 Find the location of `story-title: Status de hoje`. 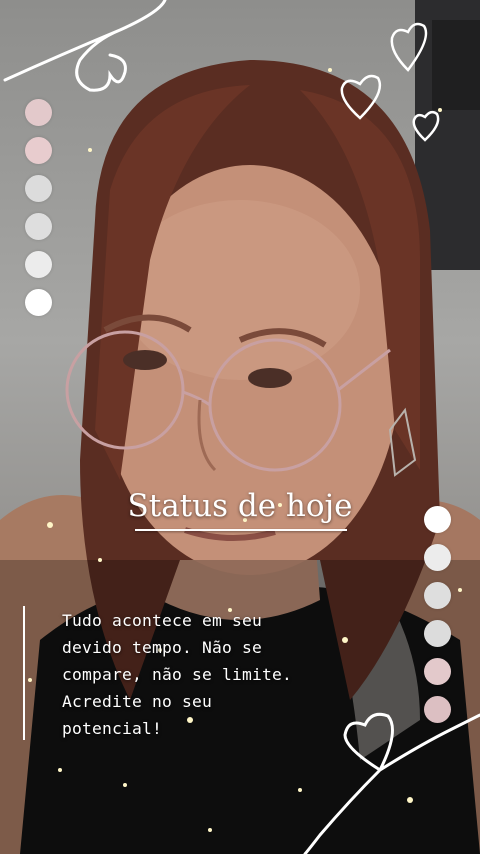

story-title: Status de hoje is located at coordinates (240, 506).